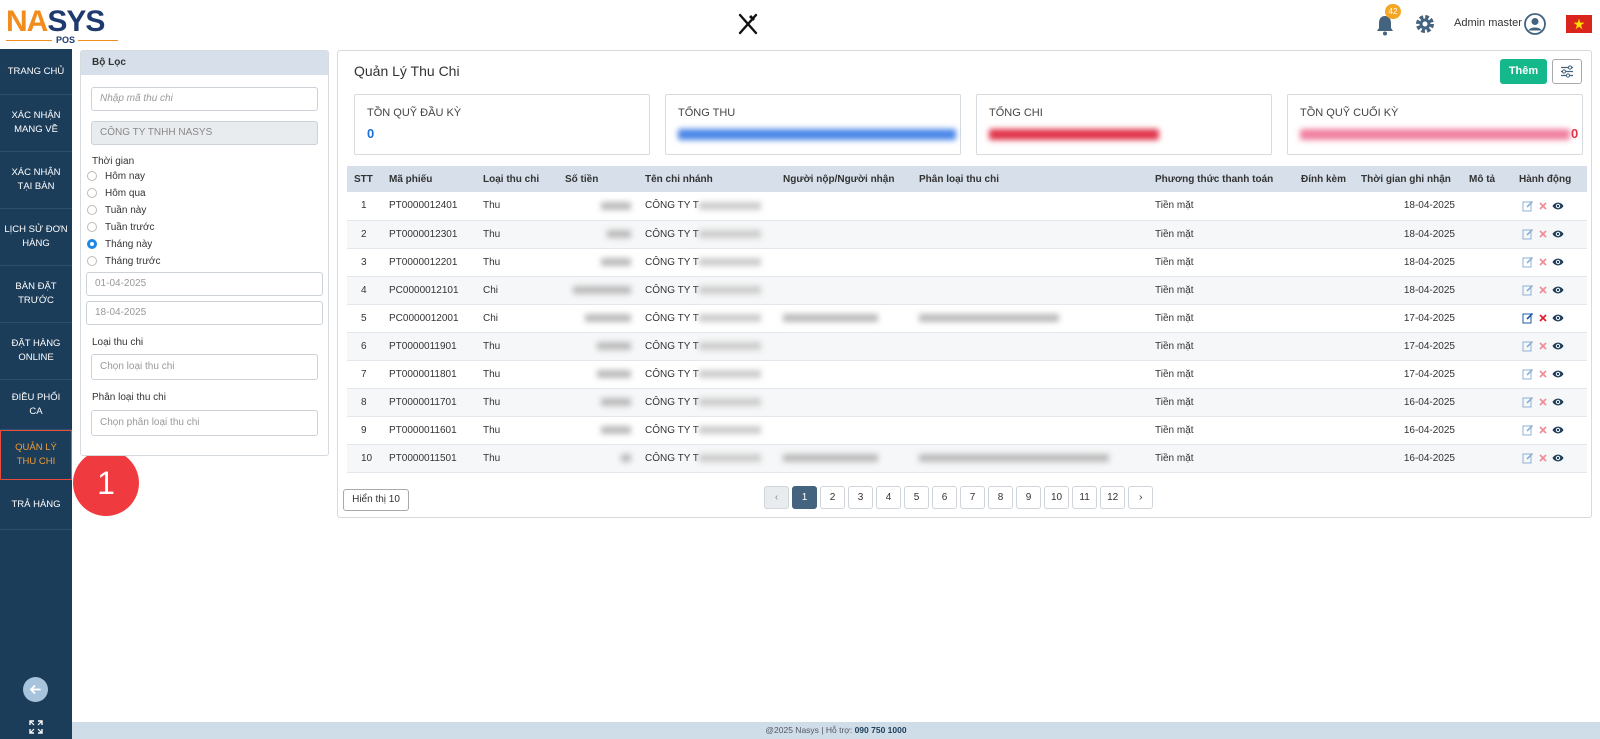 Image resolution: width=1600 pixels, height=739 pixels. What do you see at coordinates (125, 176) in the screenshot?
I see `radio-label: Hôm nay` at bounding box center [125, 176].